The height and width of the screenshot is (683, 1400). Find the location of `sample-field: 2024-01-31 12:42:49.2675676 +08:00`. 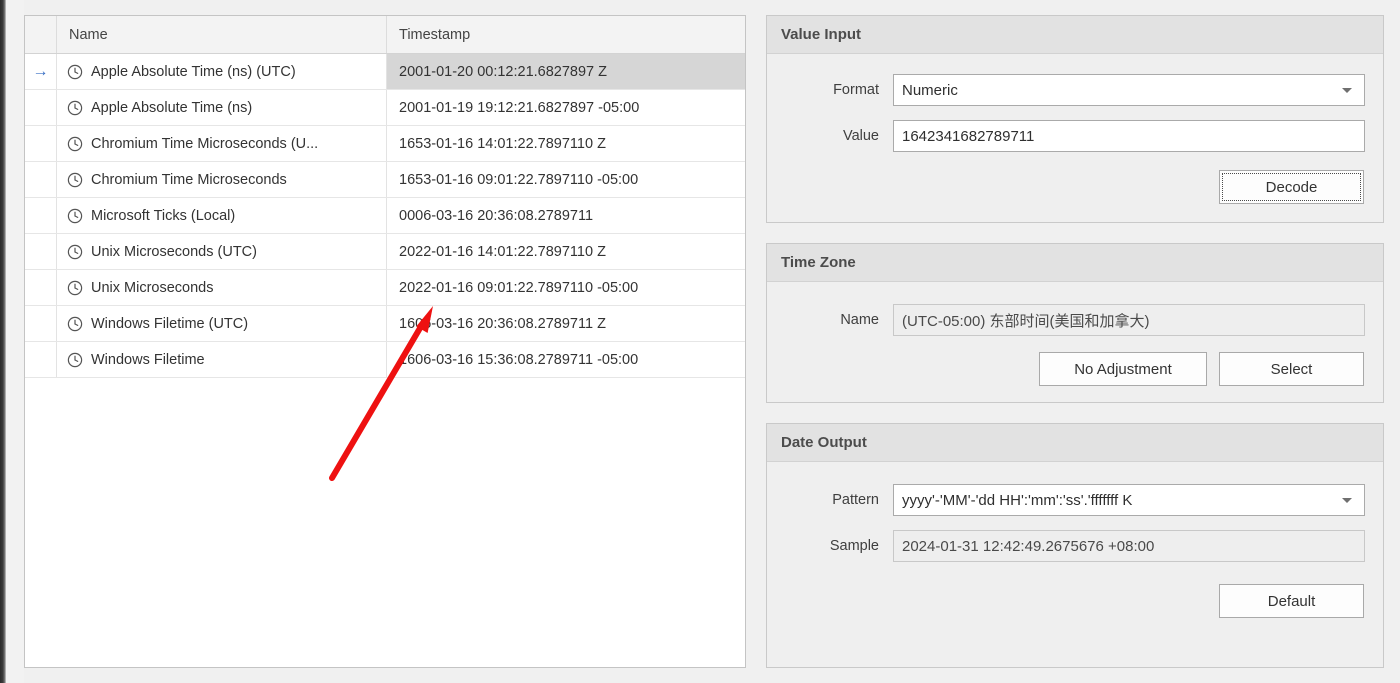

sample-field: 2024-01-31 12:42:49.2675676 +08:00 is located at coordinates (1129, 546).